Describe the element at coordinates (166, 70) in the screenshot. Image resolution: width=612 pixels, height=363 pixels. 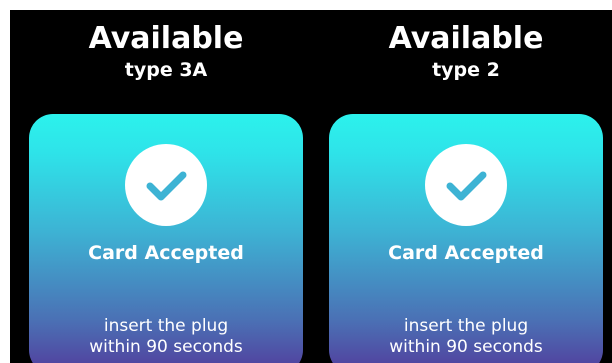
I see `connector-type: type 3A` at that location.